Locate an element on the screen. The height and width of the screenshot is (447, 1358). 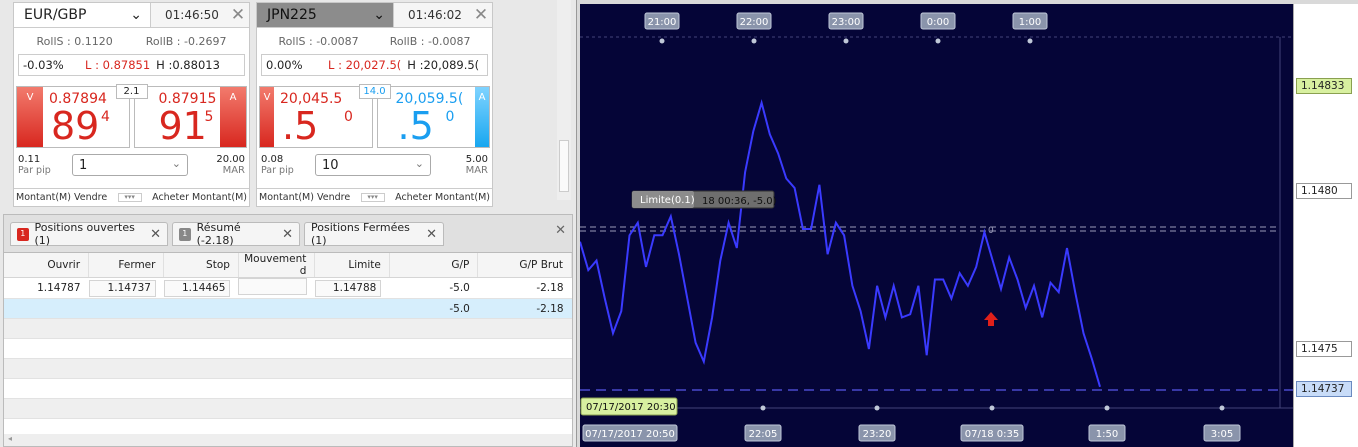
panel-close-icon: ✕ is located at coordinates (560, 230).